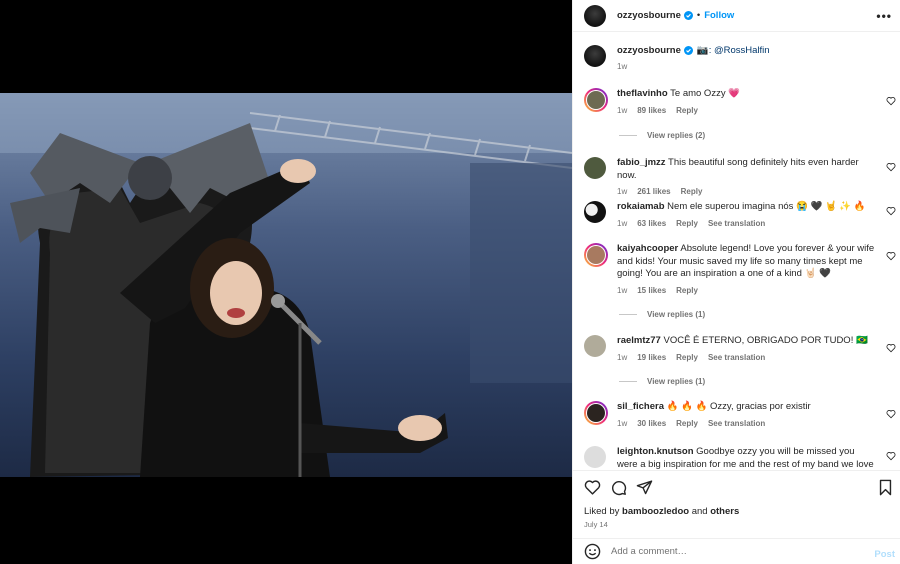 The height and width of the screenshot is (564, 900). I want to click on comment-text: Nem ele superou imagina nós 😭 🖤 🤘 ✨ 🔥, so click(766, 206).